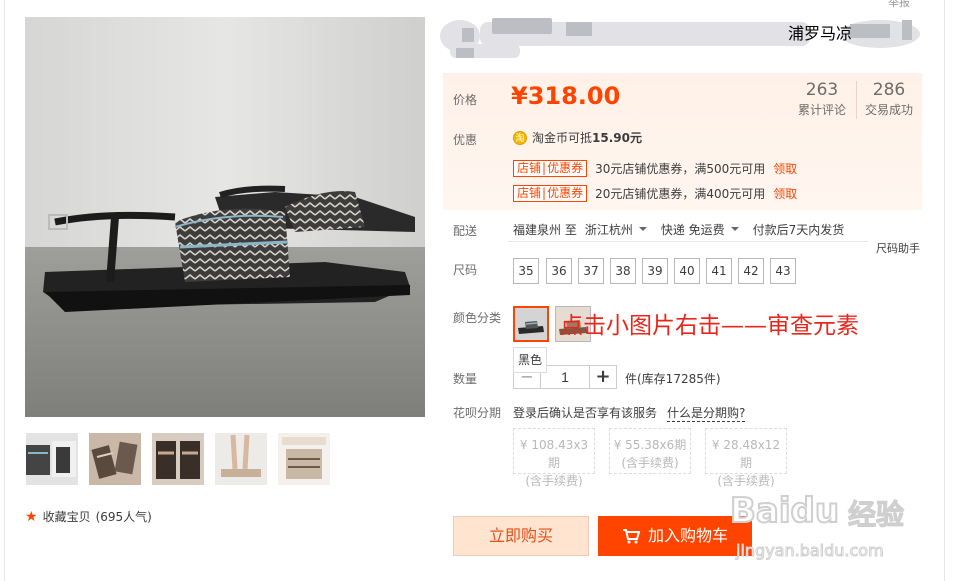  What do you see at coordinates (587, 138) in the screenshot?
I see `coin-text: 淘金币可抵15.90元` at bounding box center [587, 138].